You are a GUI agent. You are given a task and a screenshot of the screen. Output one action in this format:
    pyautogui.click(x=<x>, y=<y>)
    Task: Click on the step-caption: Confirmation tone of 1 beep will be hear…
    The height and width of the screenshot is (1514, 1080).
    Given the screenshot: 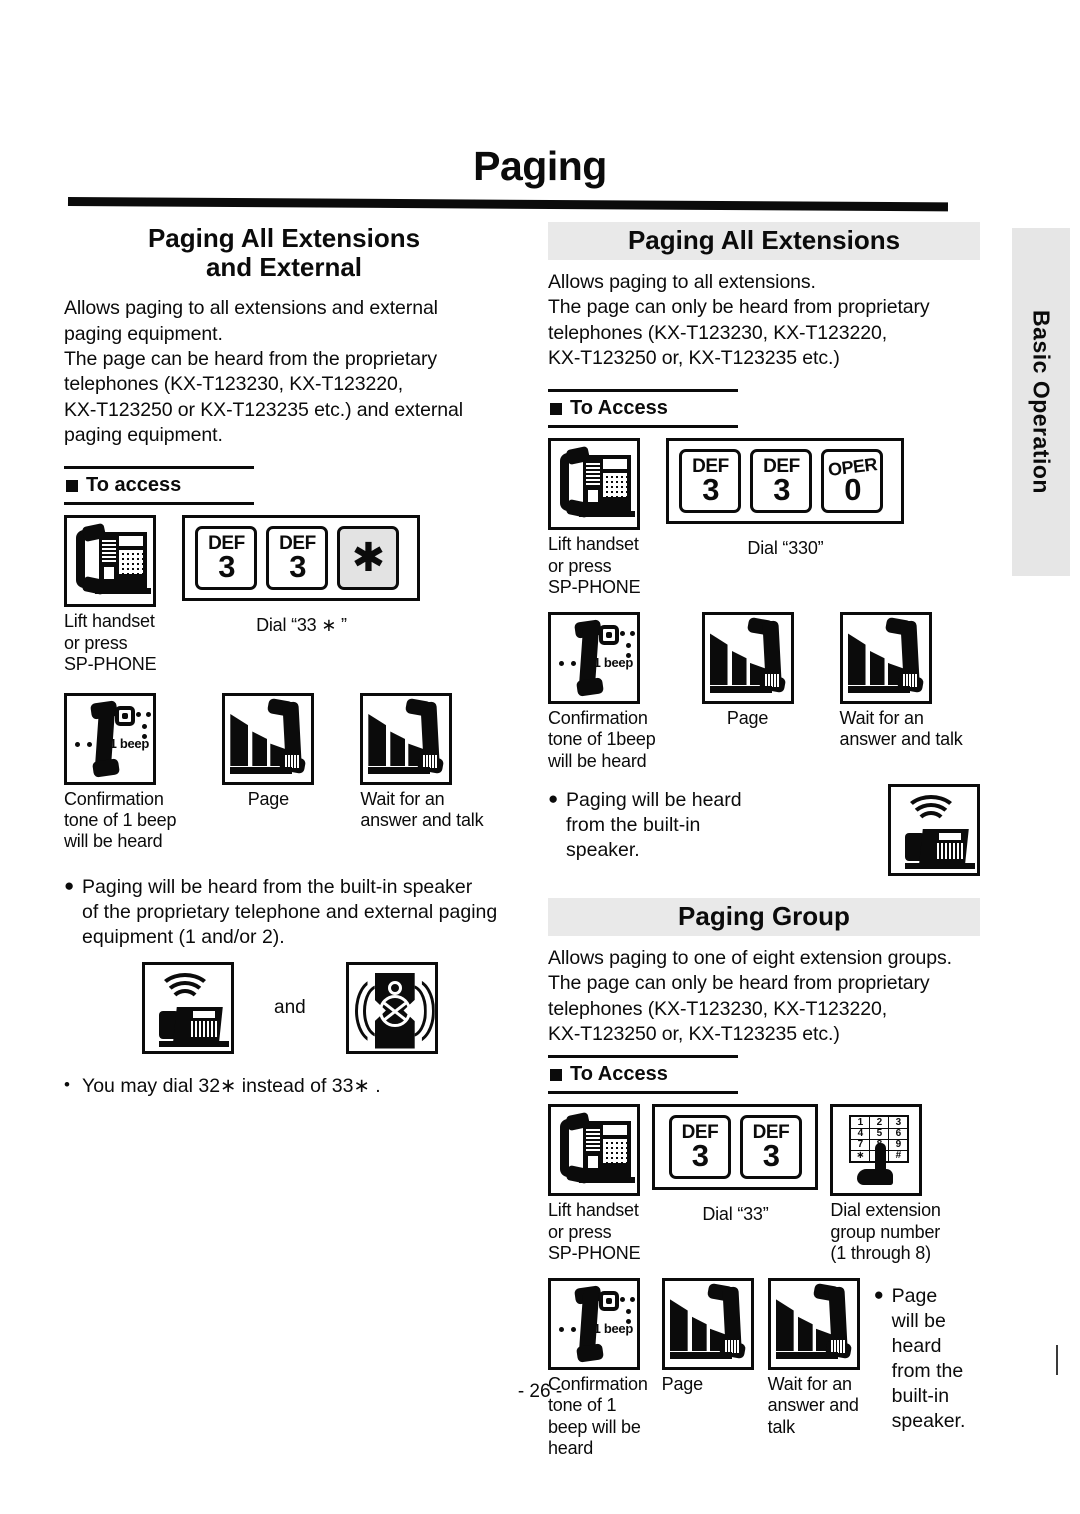 What is the action you would take?
    pyautogui.click(x=120, y=820)
    